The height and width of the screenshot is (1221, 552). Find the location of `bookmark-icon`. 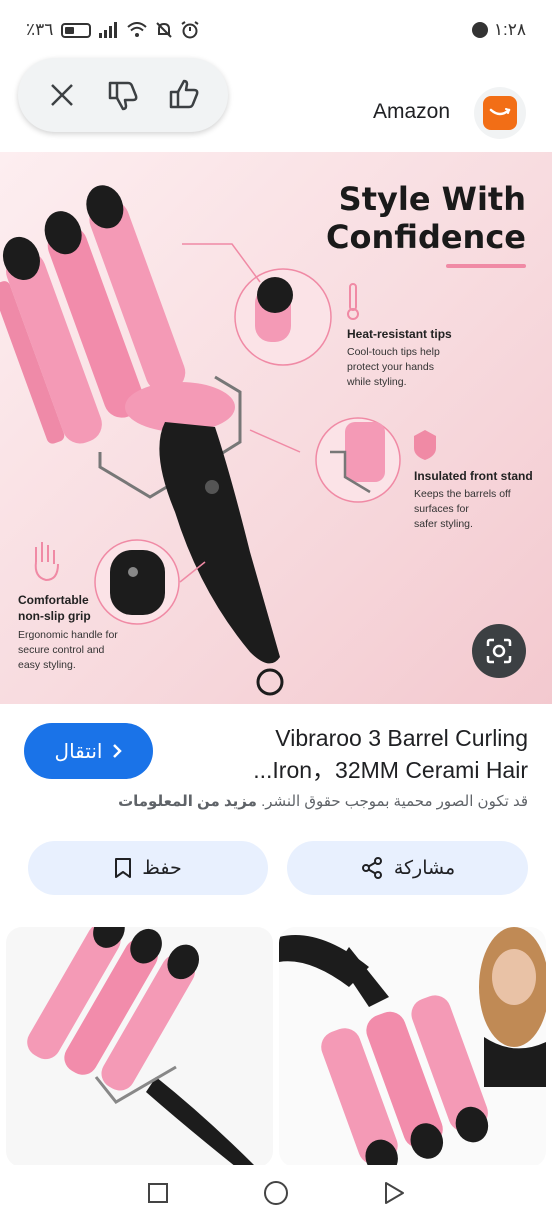

bookmark-icon is located at coordinates (123, 868).